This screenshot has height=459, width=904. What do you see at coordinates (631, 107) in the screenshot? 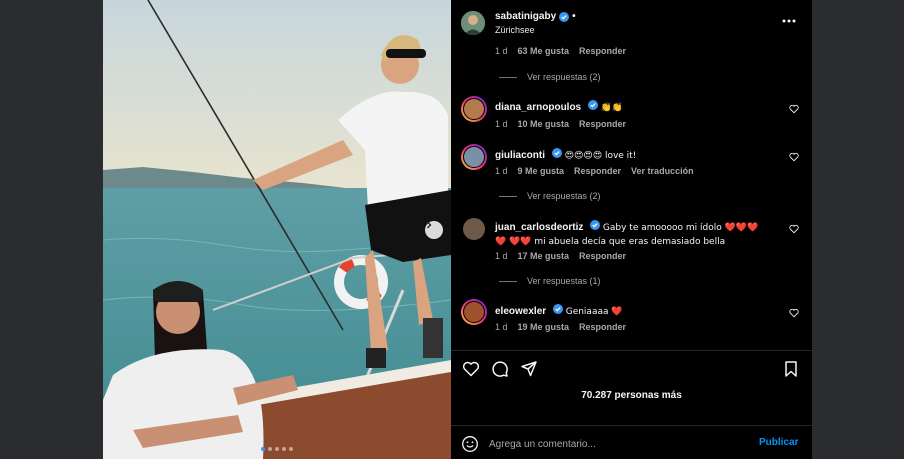
I see `comment-text: diana_arnopoulos 👏👏` at bounding box center [631, 107].